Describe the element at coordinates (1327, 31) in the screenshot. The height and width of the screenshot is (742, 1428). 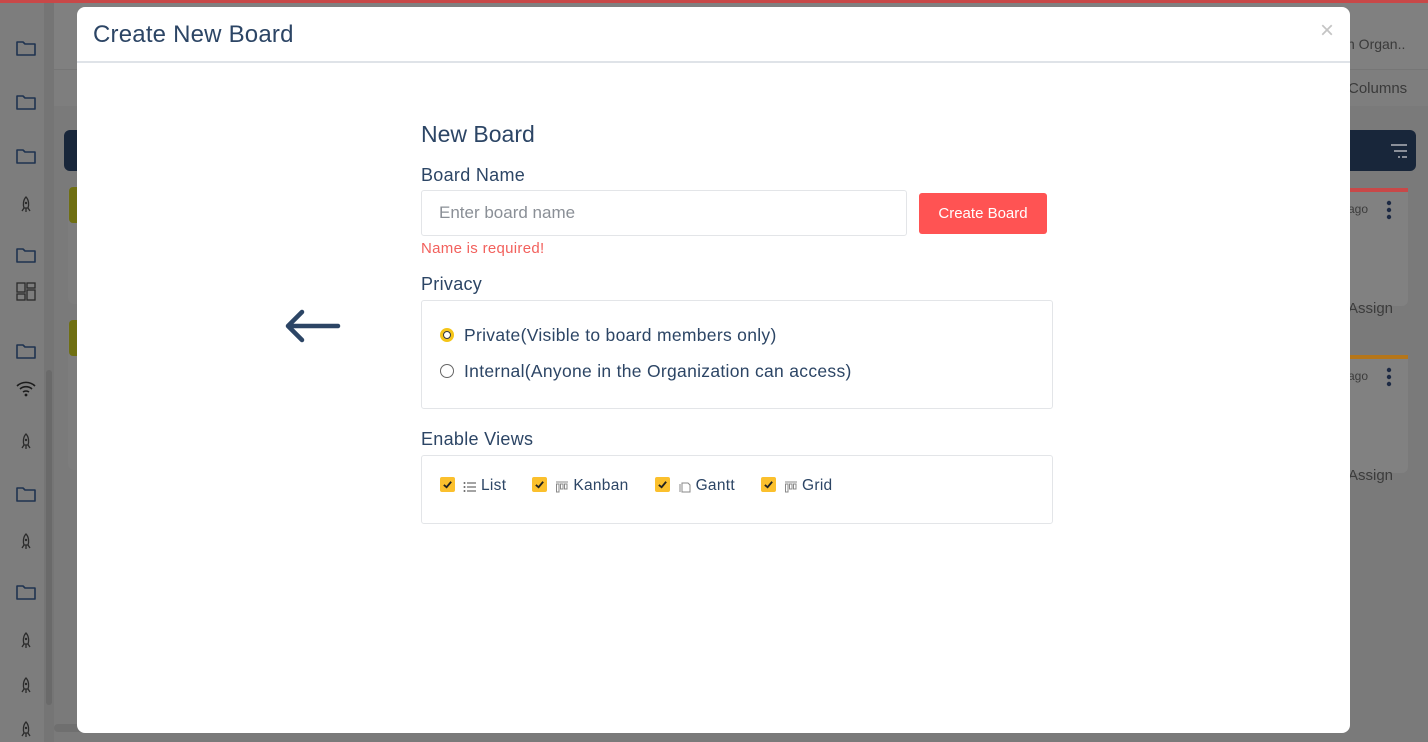
I see `close-icon: ×` at that location.